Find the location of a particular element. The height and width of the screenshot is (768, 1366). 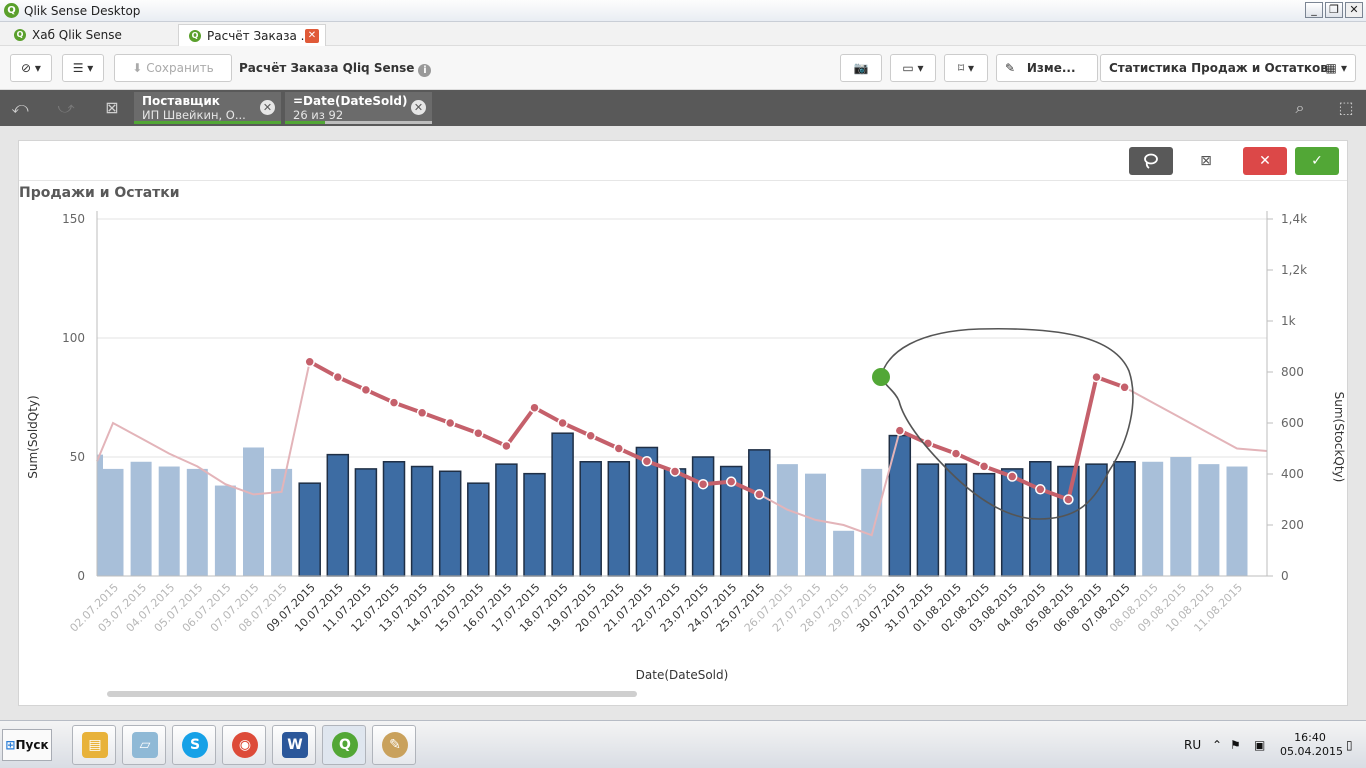

clear-all-icon: ⊠ is located at coordinates (112, 108).